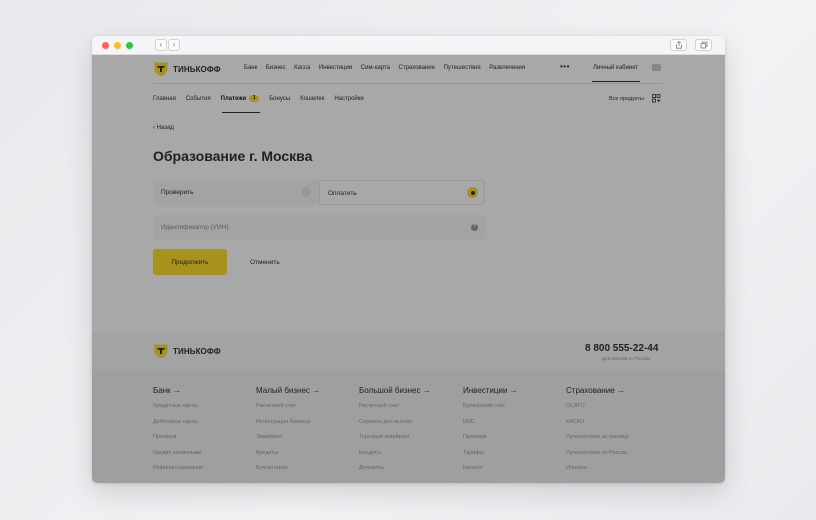  Describe the element at coordinates (678, 45) in the screenshot. I see `share-icon` at that location.